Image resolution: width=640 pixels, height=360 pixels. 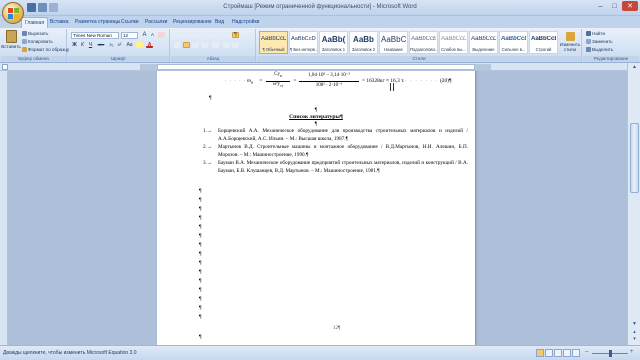 I want to click on align-center-icon, so click(x=186, y=45).